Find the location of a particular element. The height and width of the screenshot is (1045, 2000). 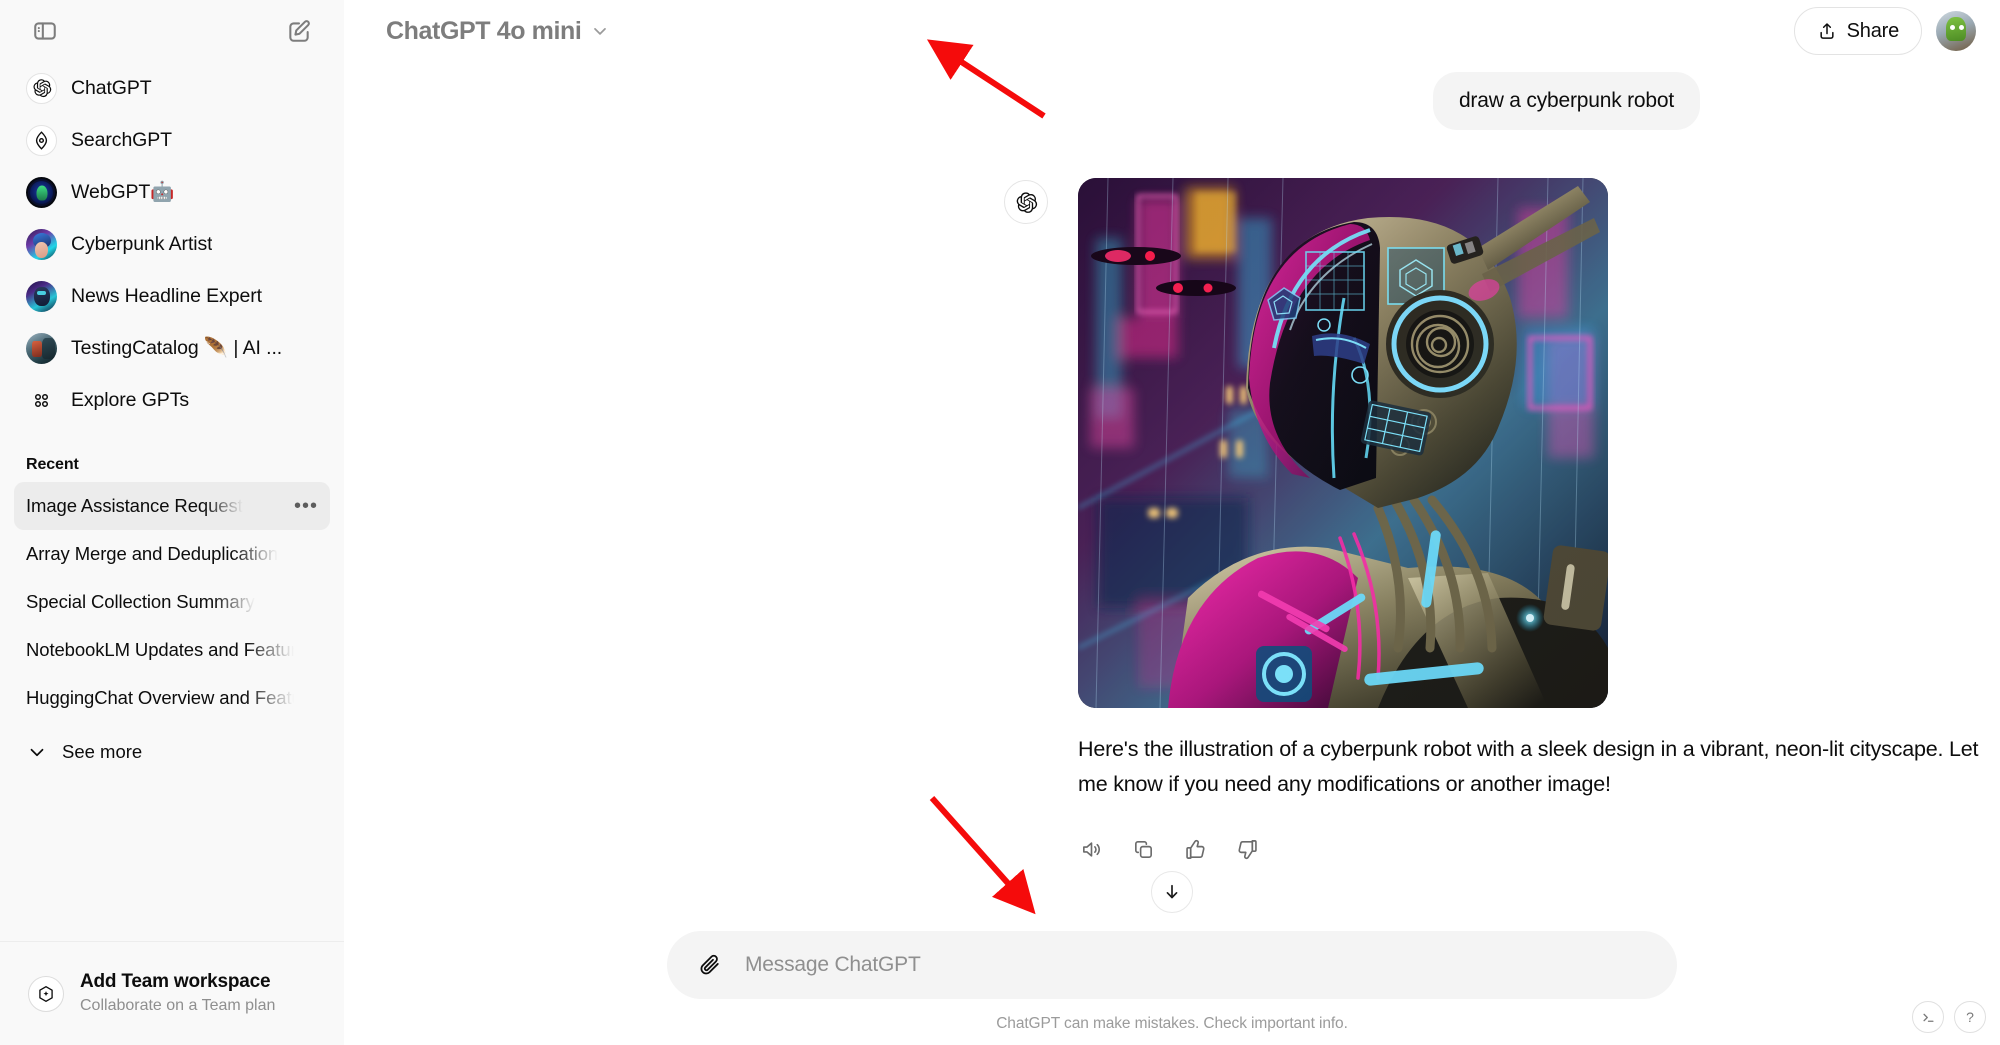

attach-file-button is located at coordinates (710, 965).